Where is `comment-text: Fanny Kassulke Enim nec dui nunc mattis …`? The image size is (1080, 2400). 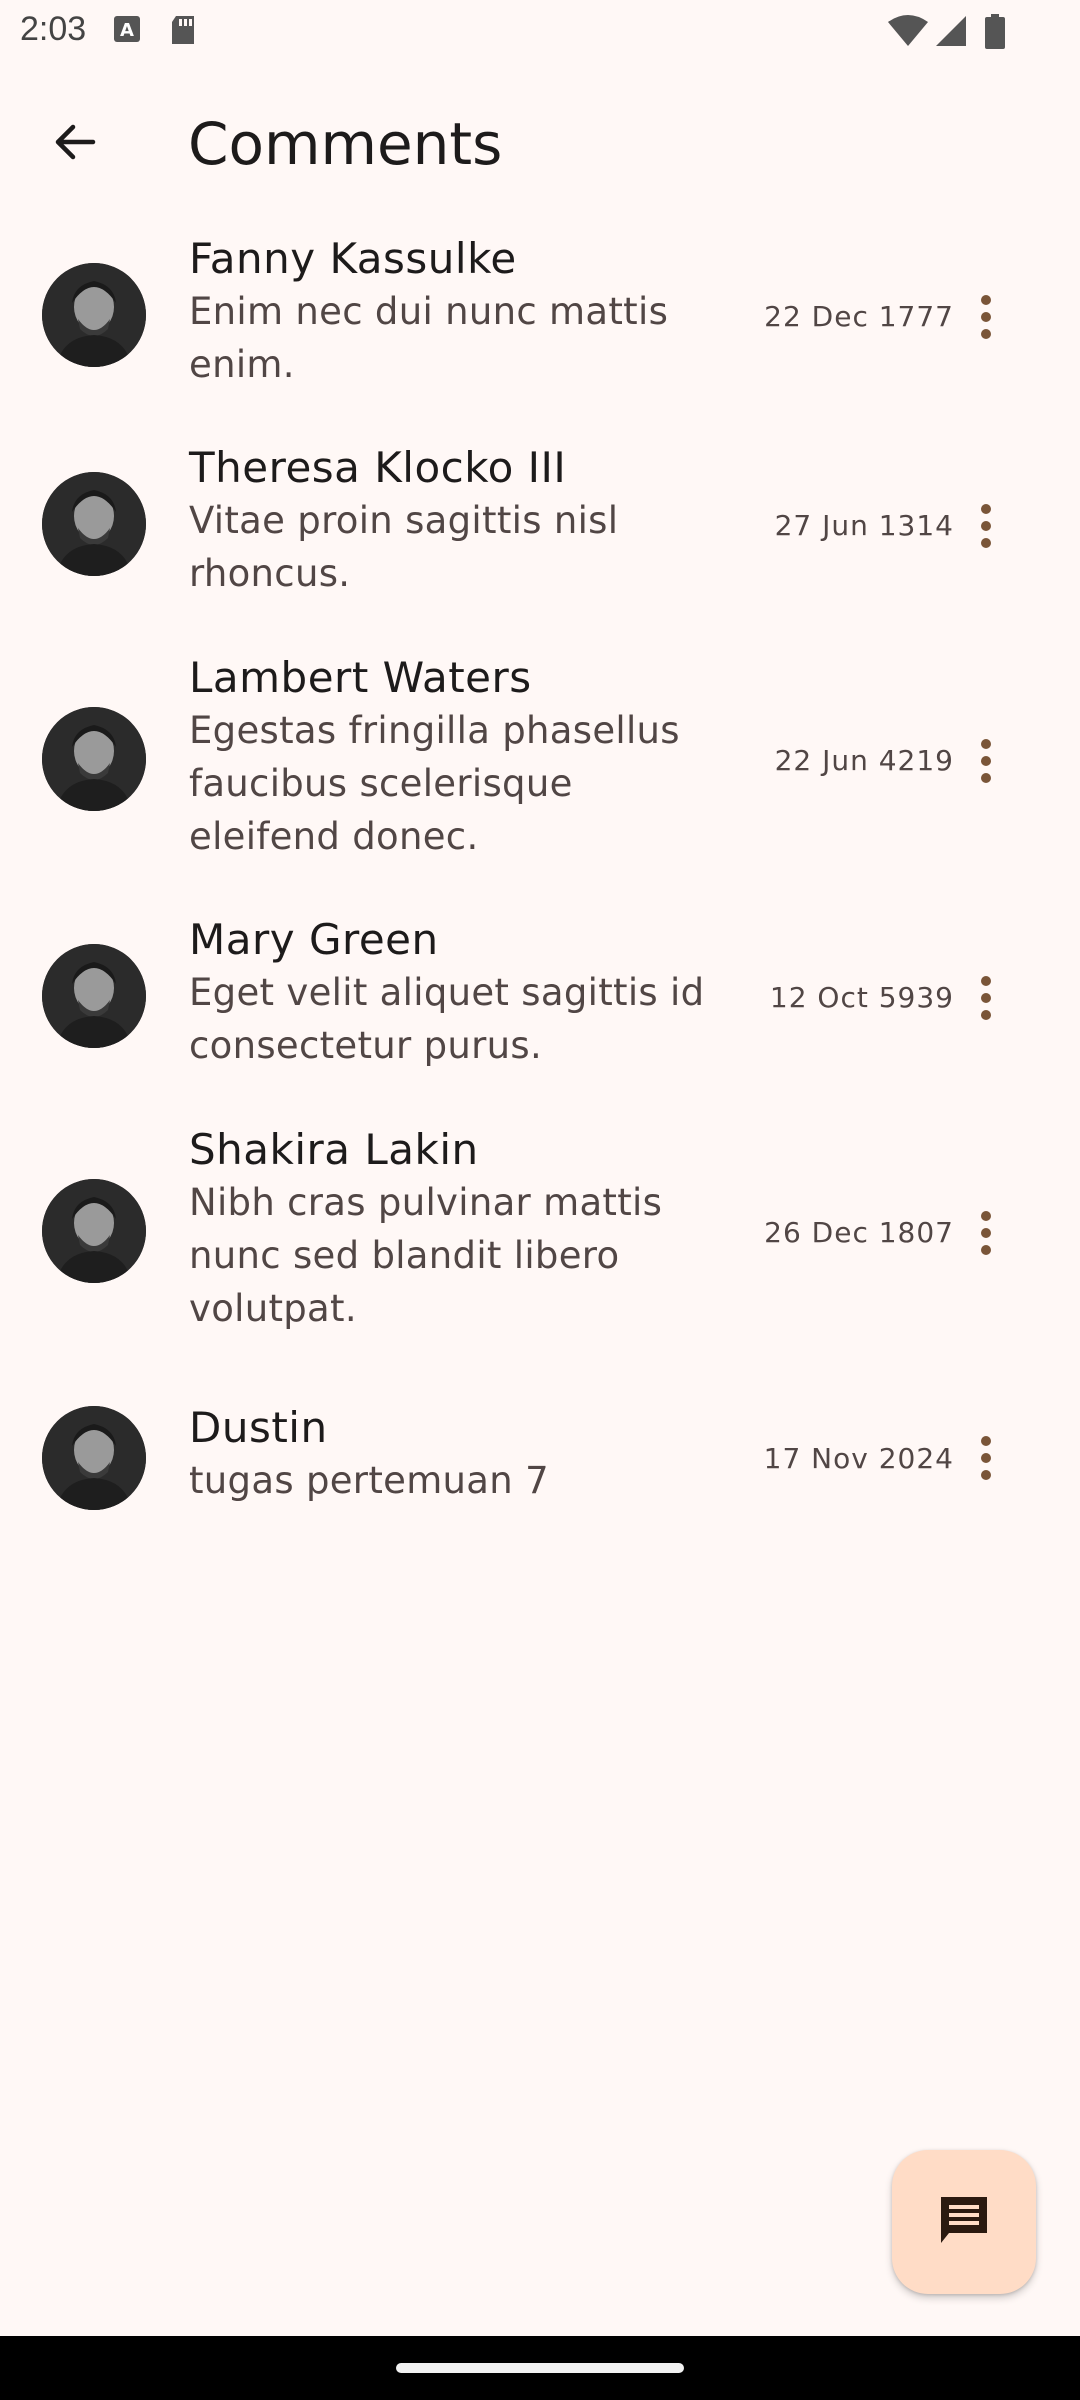
comment-text: Fanny Kassulke Enim nec dui nunc mattis … is located at coordinates (449, 312).